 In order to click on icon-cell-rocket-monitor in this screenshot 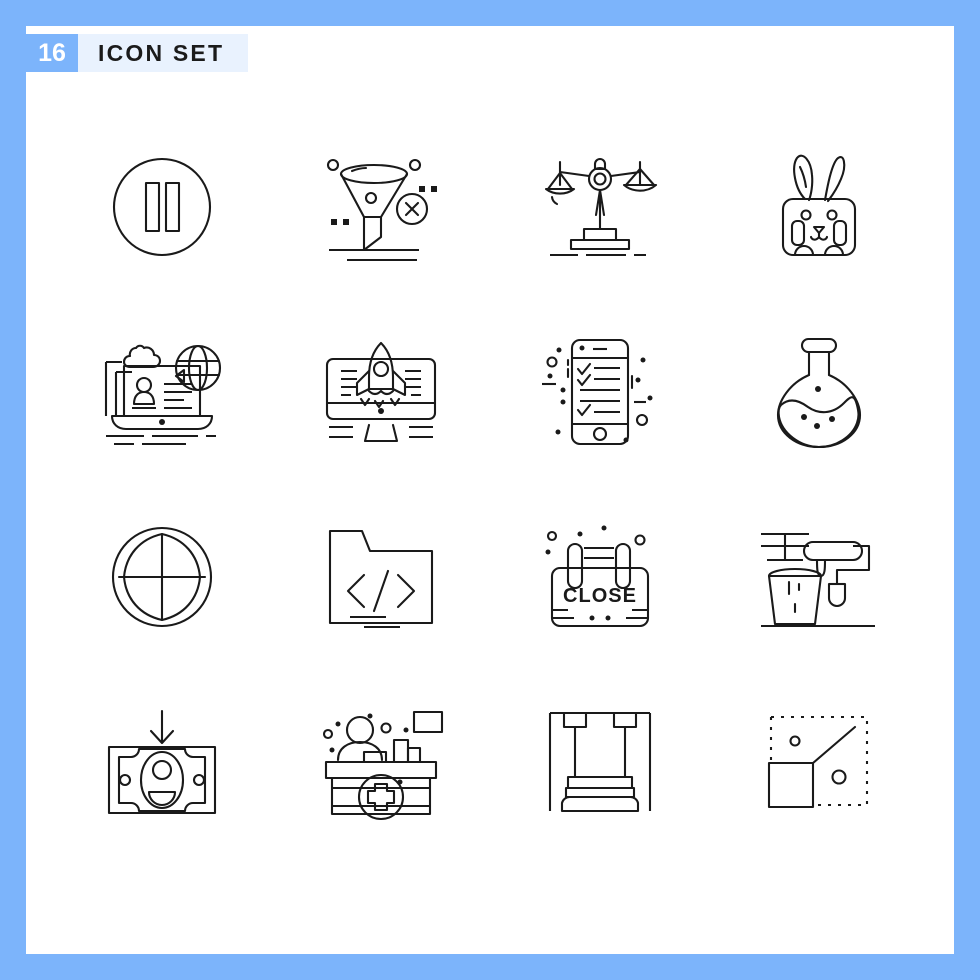, I will do `click(380, 391)`.